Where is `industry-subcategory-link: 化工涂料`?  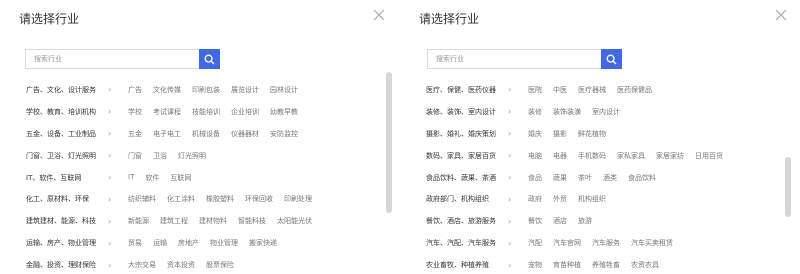
industry-subcategory-link: 化工涂料 is located at coordinates (181, 199).